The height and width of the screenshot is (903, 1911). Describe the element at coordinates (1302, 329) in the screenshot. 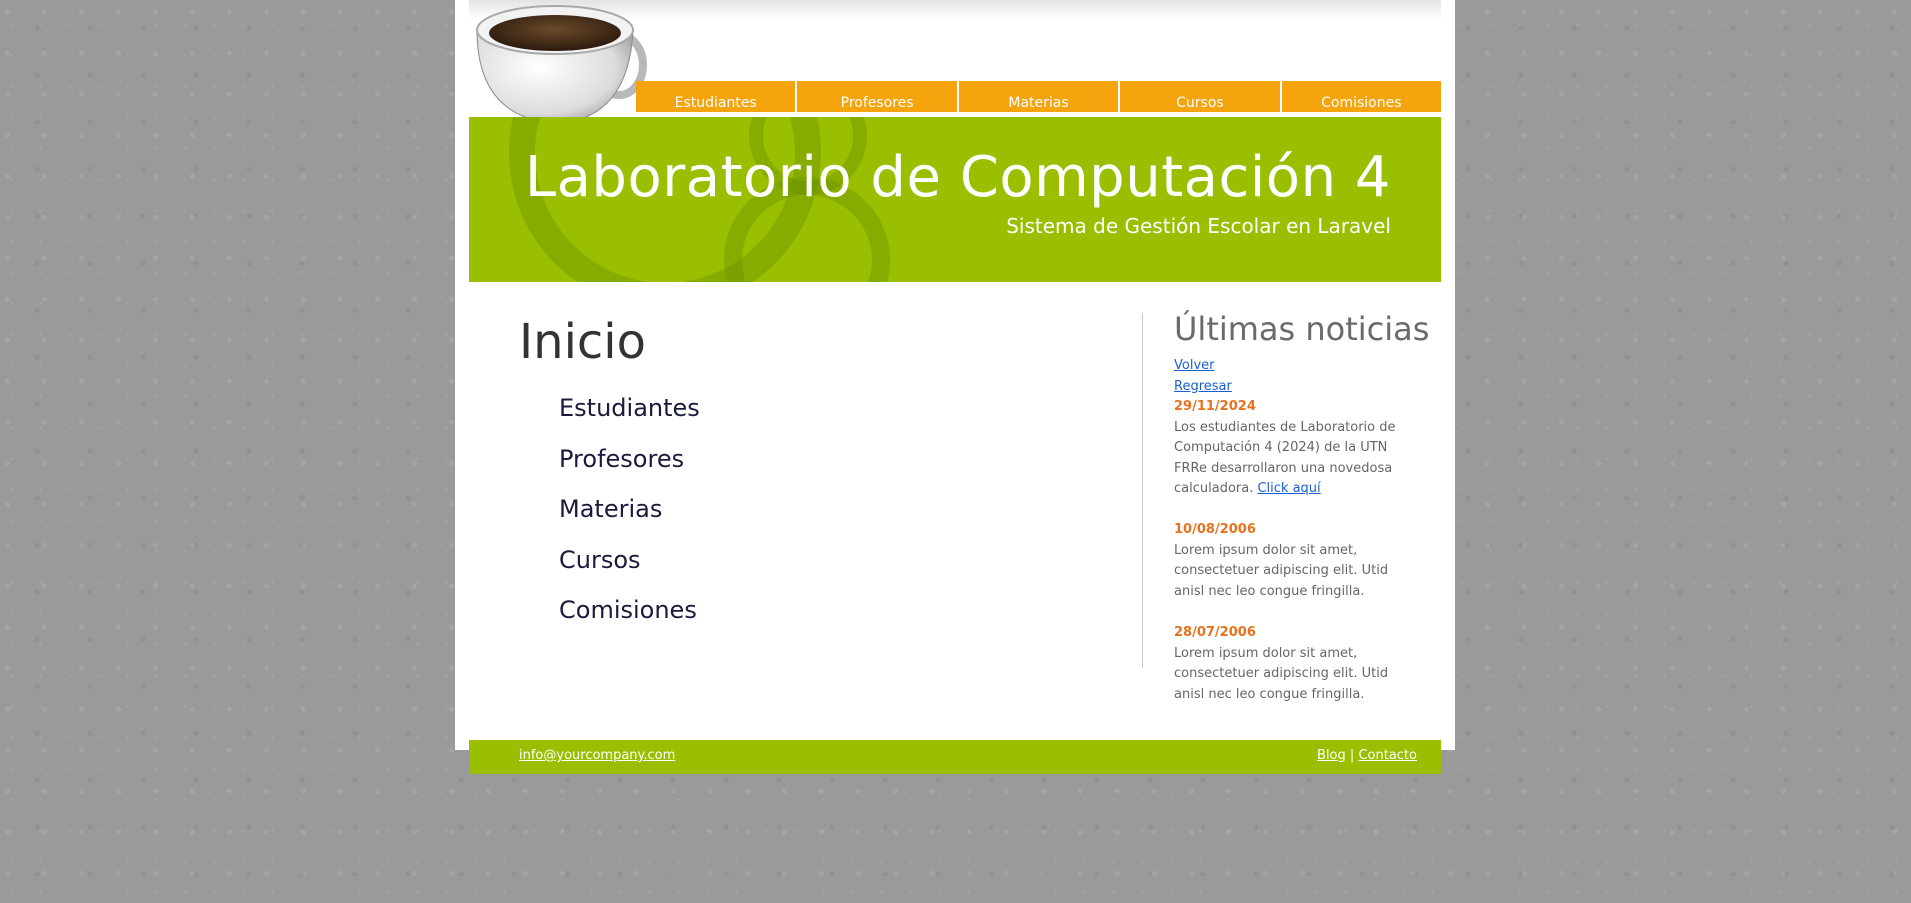

I see `news-title: Últimas noticias` at that location.